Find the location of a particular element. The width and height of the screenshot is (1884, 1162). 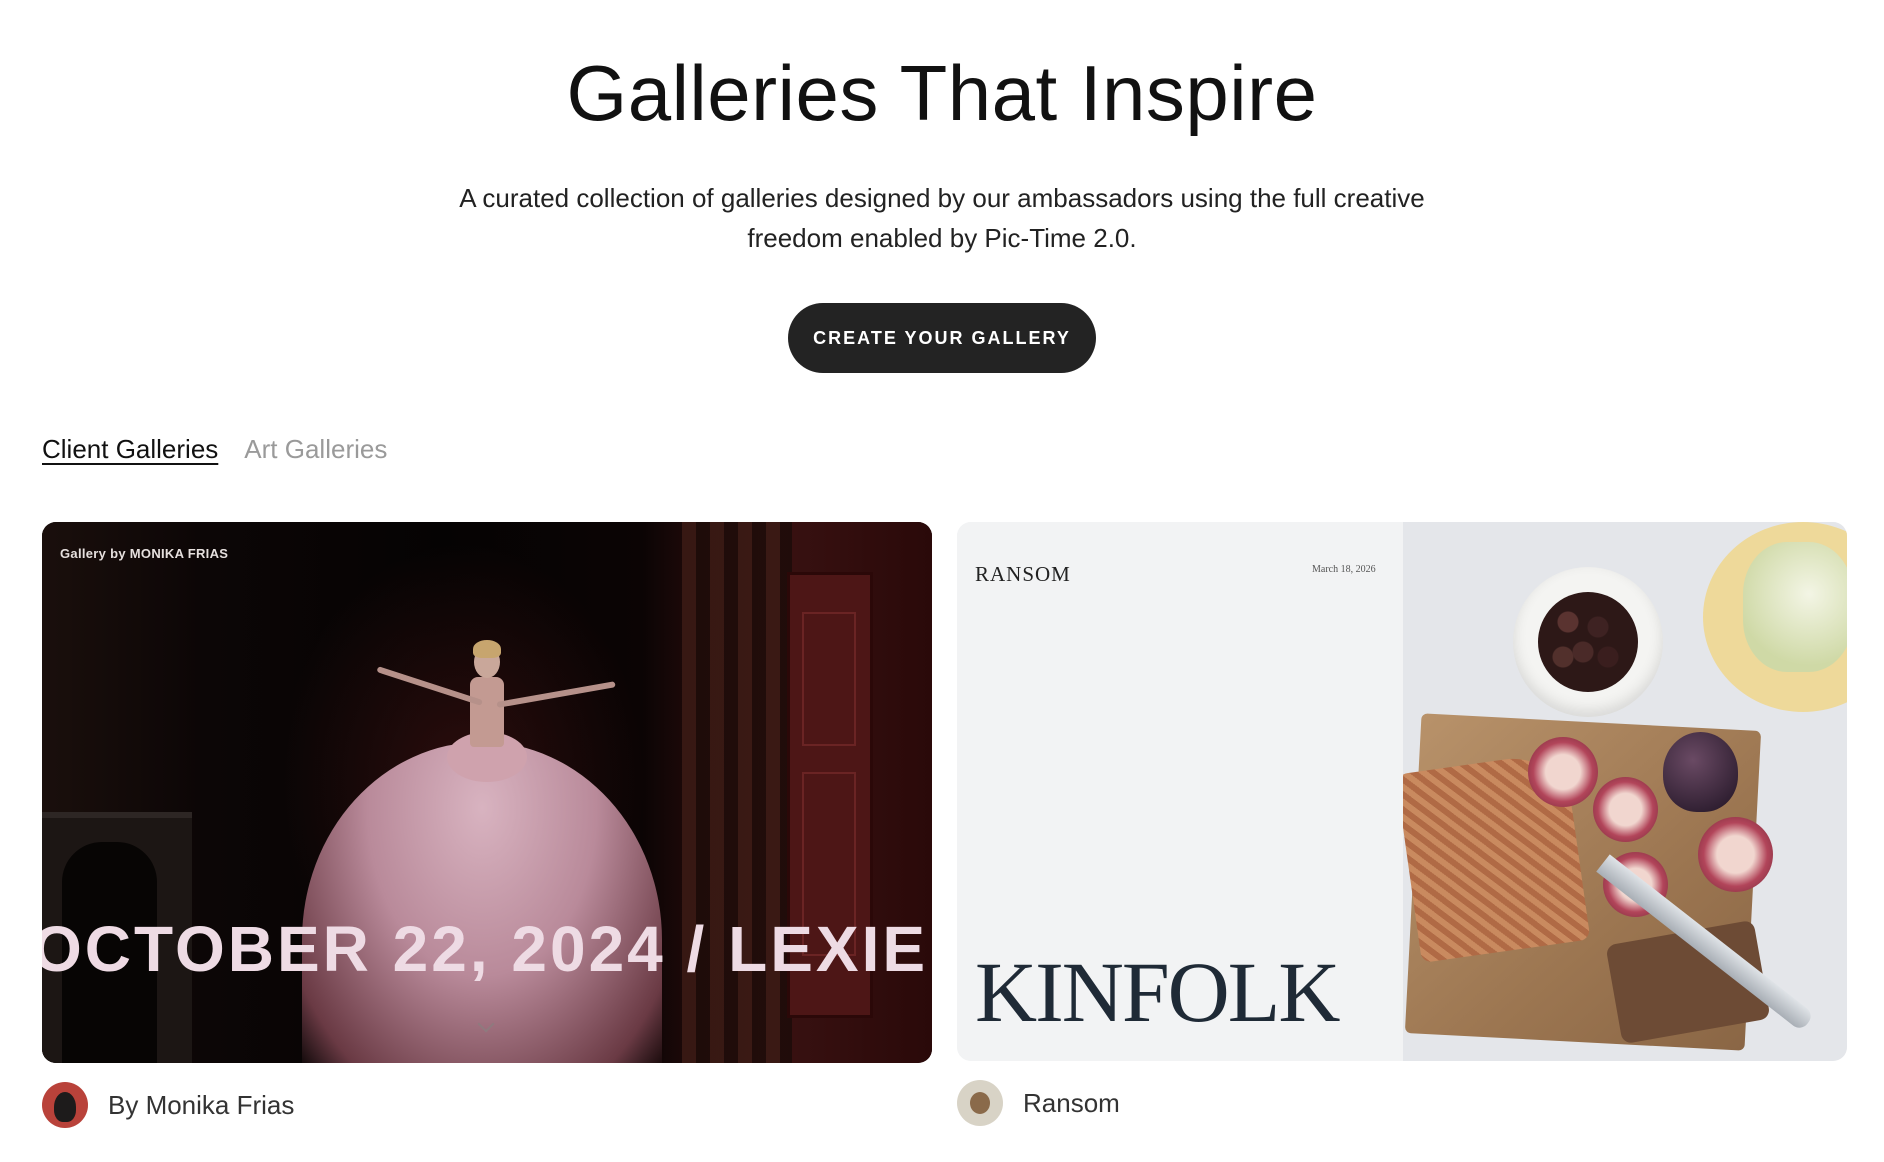

author-name: By Monika Frias is located at coordinates (201, 1104).